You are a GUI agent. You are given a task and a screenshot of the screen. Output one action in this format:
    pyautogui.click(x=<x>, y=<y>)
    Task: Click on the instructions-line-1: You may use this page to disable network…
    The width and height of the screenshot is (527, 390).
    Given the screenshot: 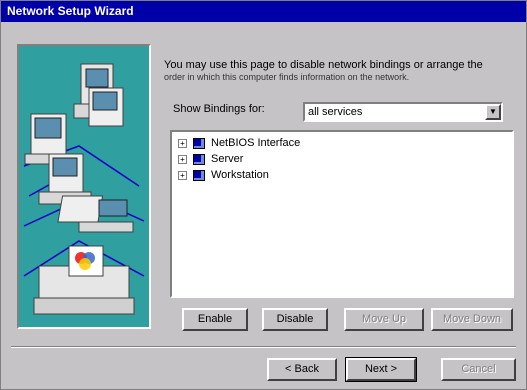 What is the action you would take?
    pyautogui.click(x=323, y=65)
    